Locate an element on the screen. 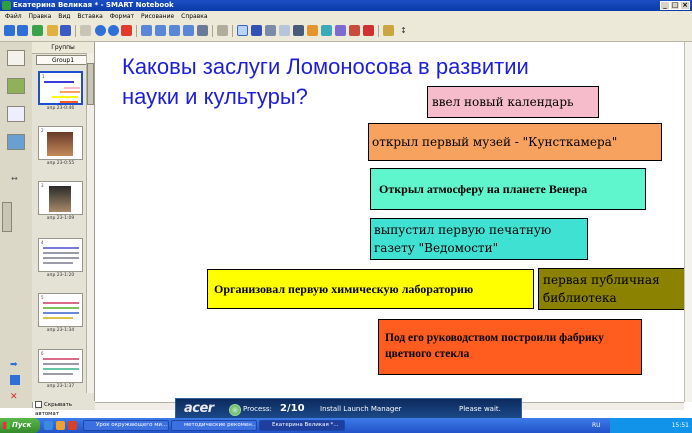 This screenshot has height=433, width=692. screen-shade-icon is located at coordinates (146, 30).